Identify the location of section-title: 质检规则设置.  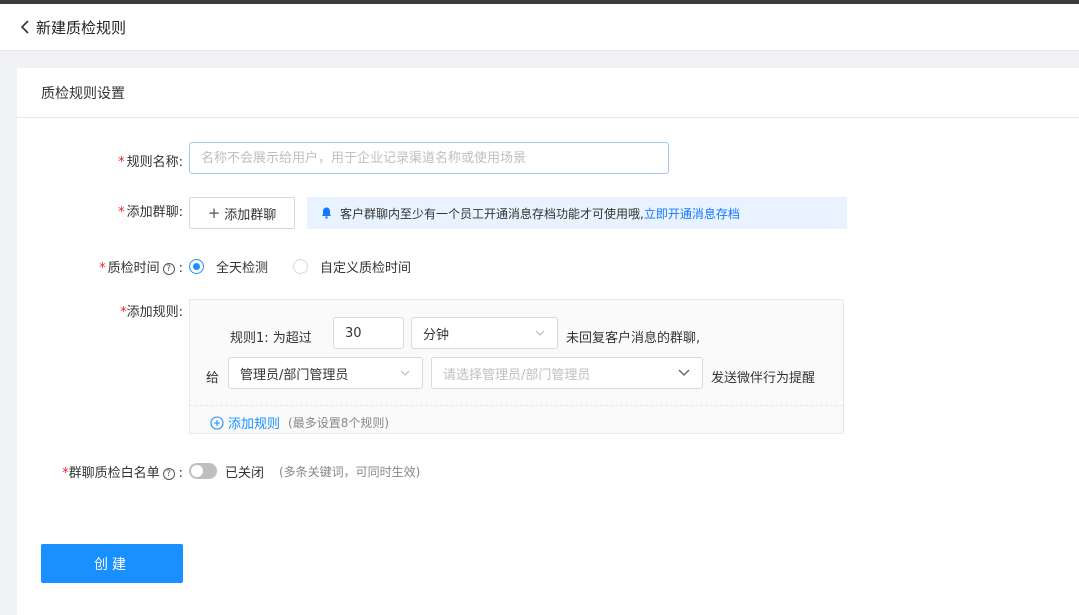
(548, 93).